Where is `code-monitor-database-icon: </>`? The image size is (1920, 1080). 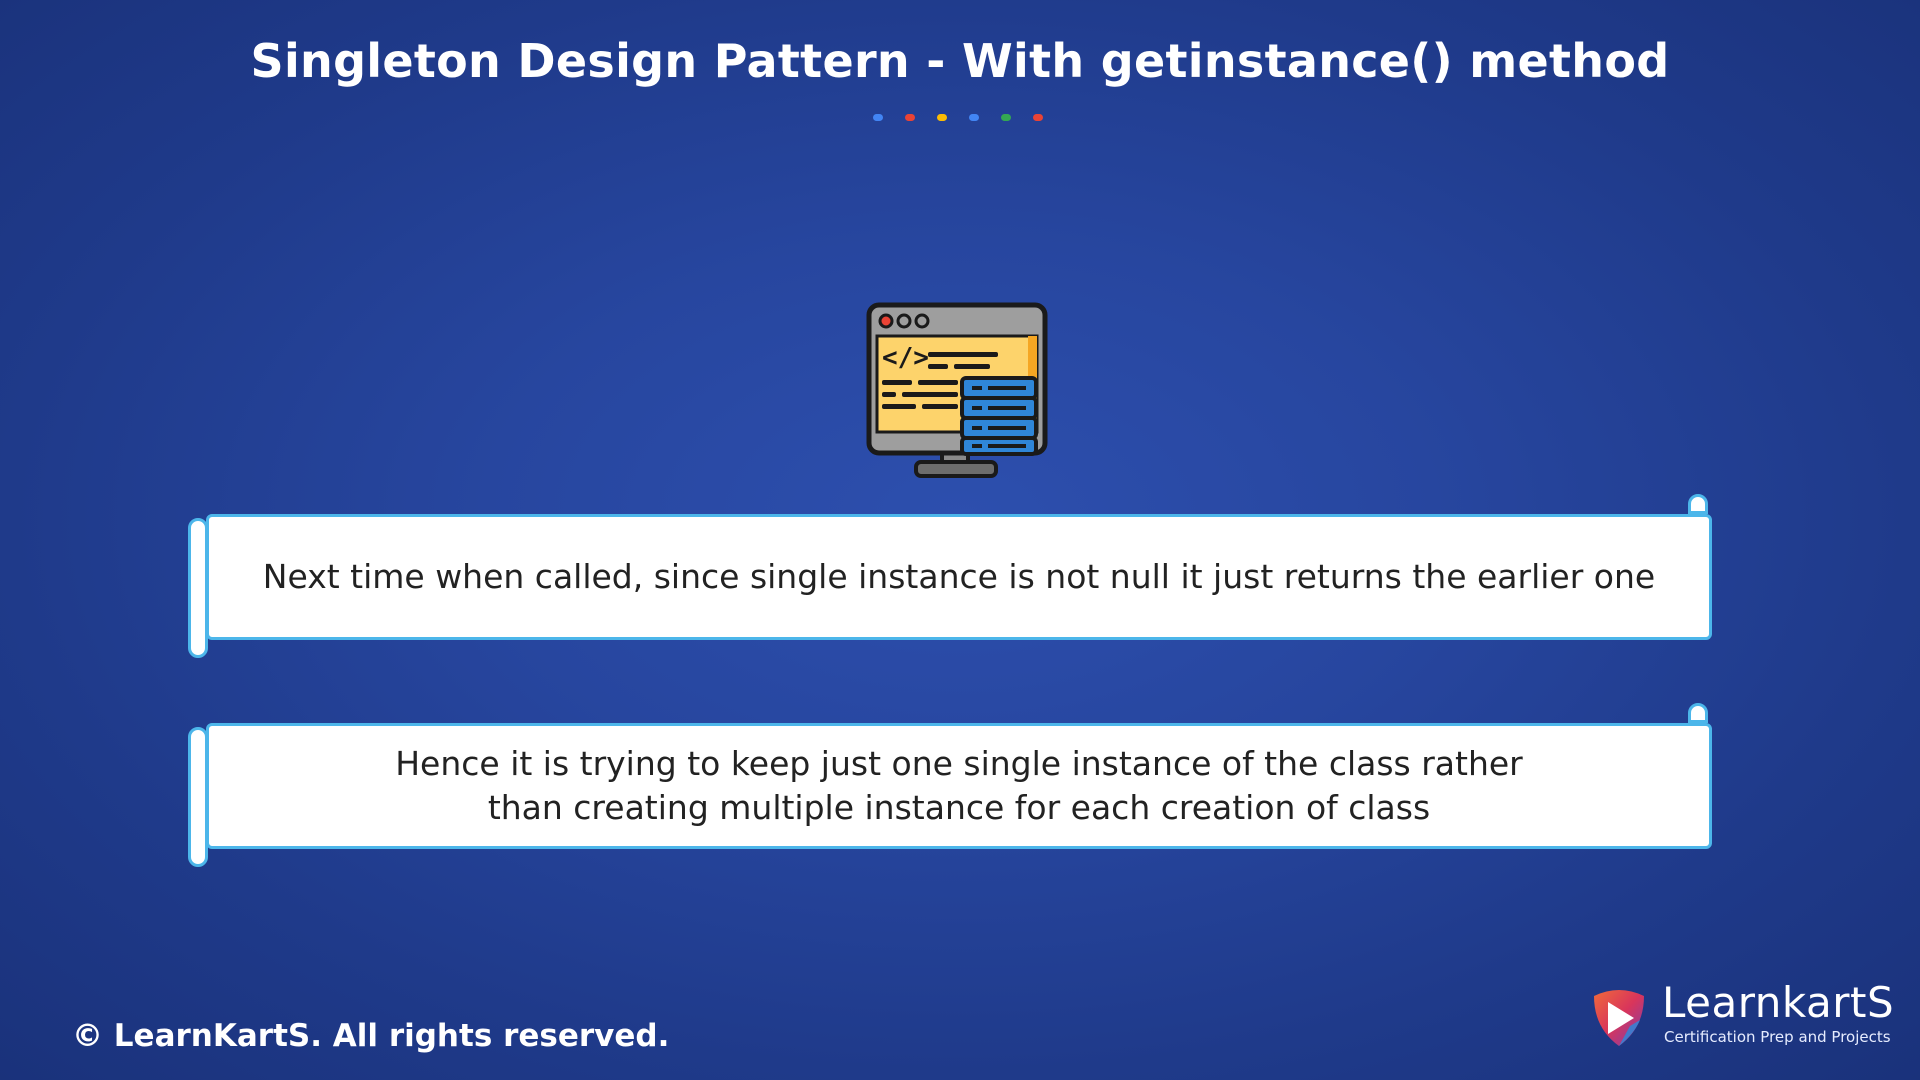 code-monitor-database-icon: </> is located at coordinates (957, 390).